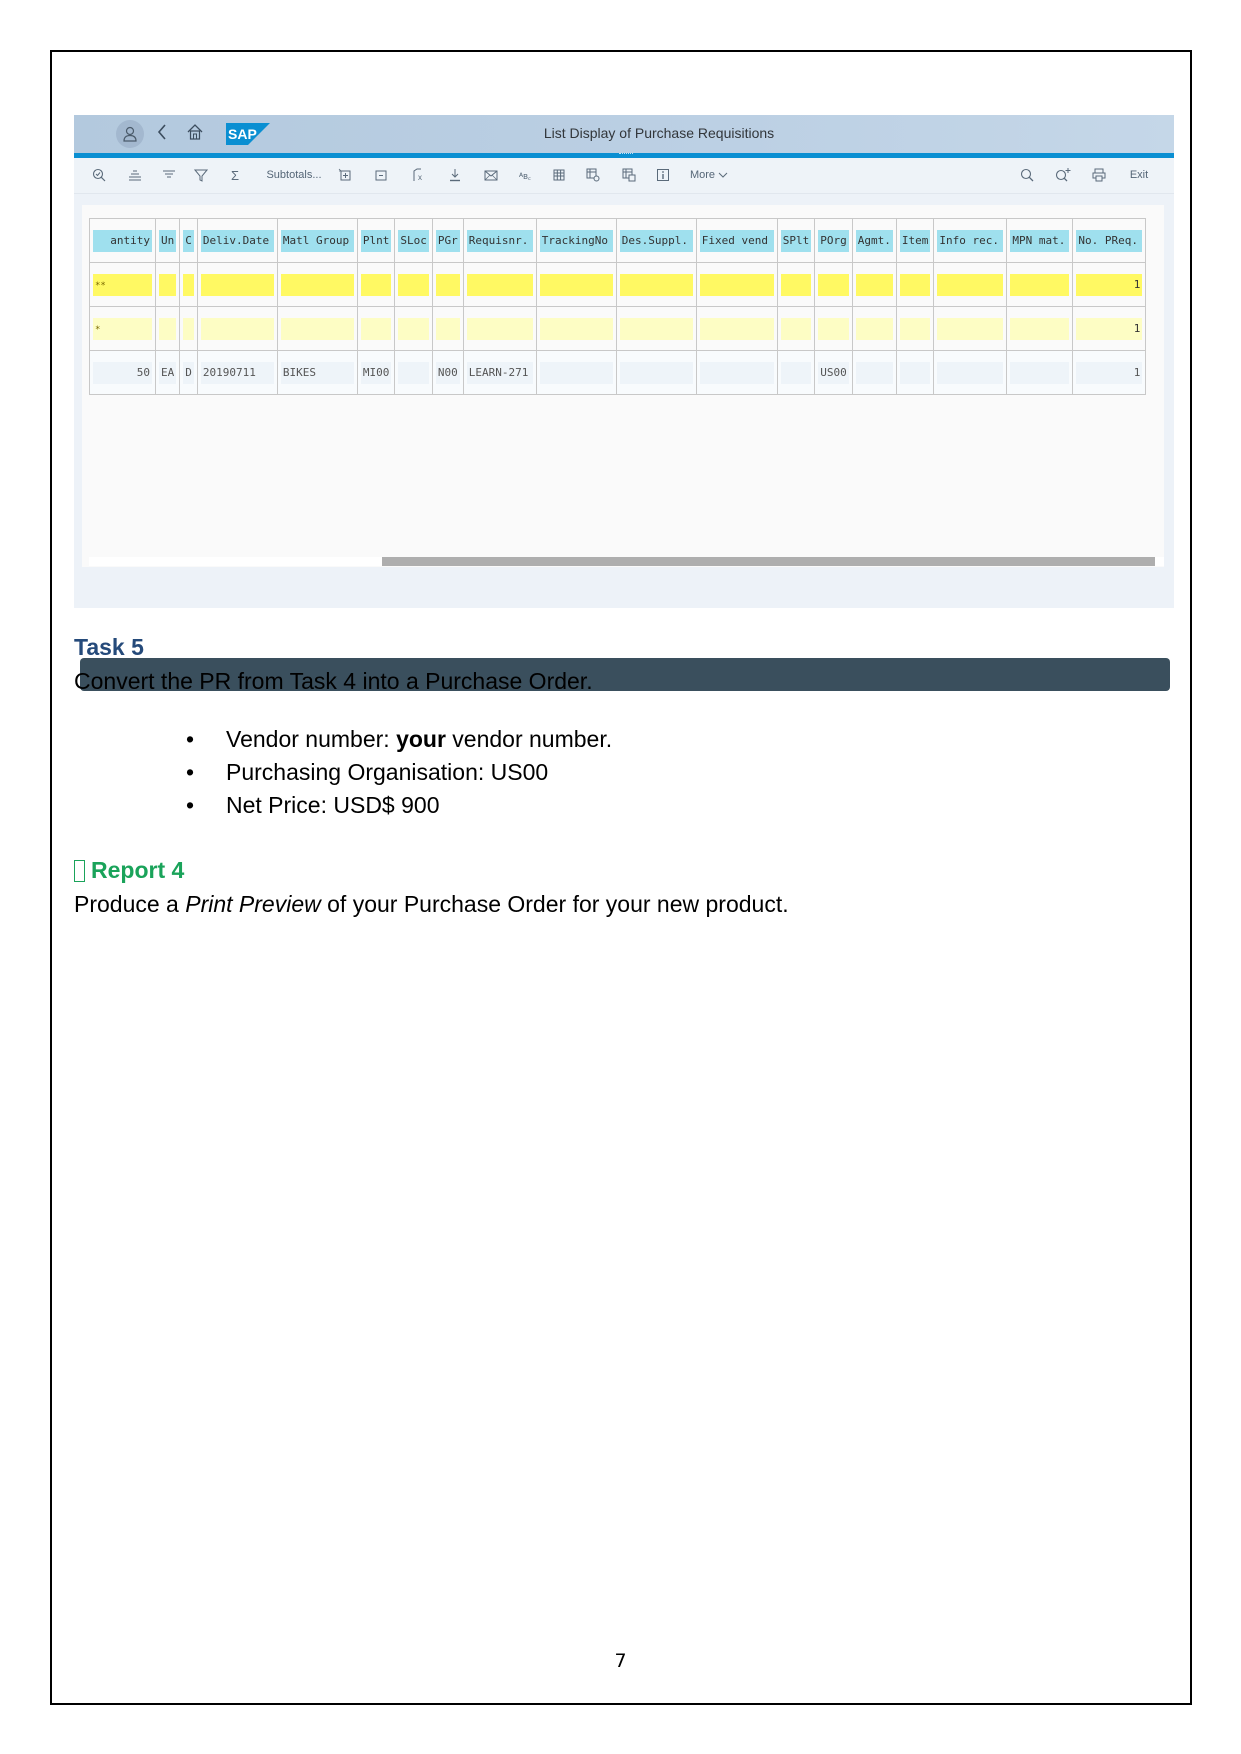  What do you see at coordinates (237, 240) in the screenshot?
I see `column-header: Deliv.Date` at bounding box center [237, 240].